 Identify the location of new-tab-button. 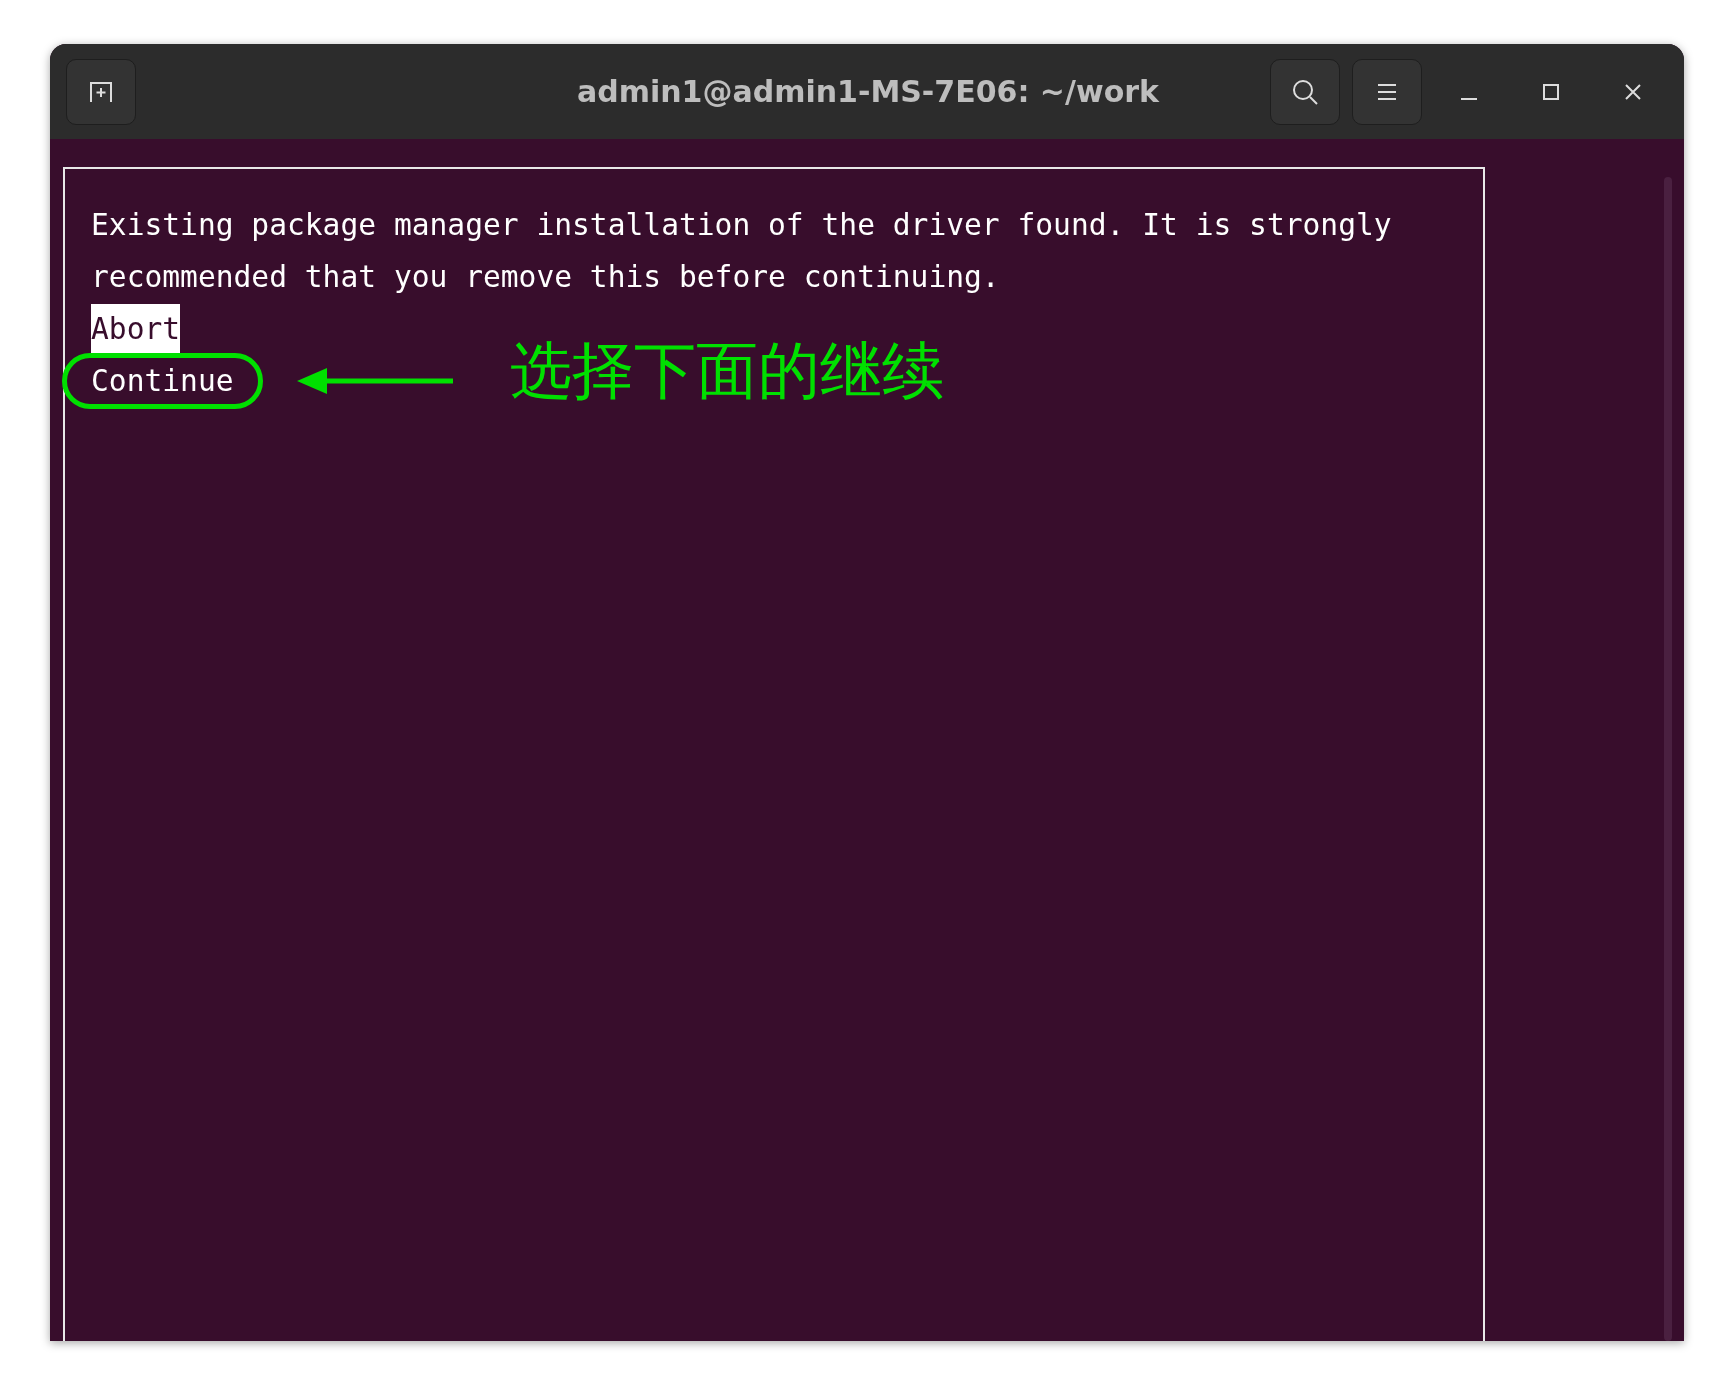
(101, 91).